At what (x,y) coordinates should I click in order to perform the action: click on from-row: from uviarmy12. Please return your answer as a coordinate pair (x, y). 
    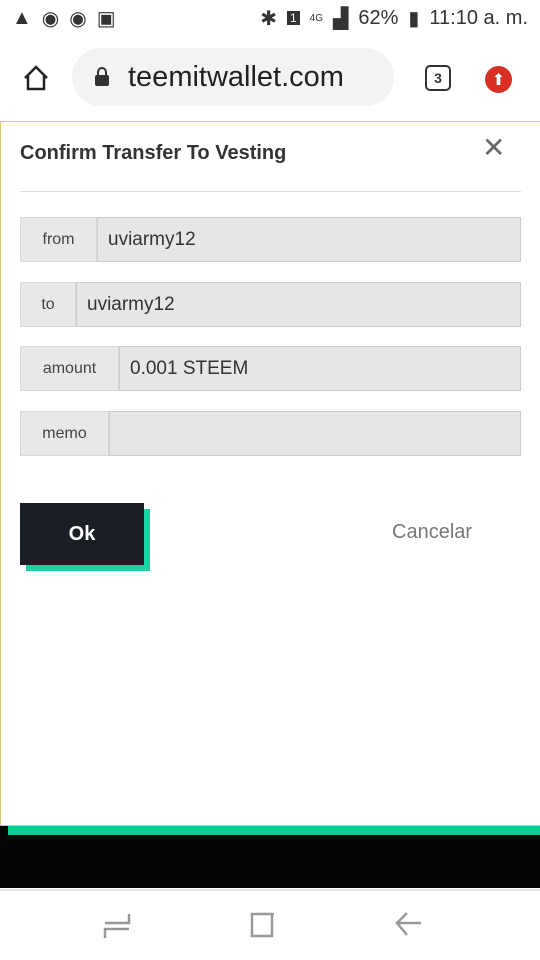
    Looking at the image, I should click on (270, 239).